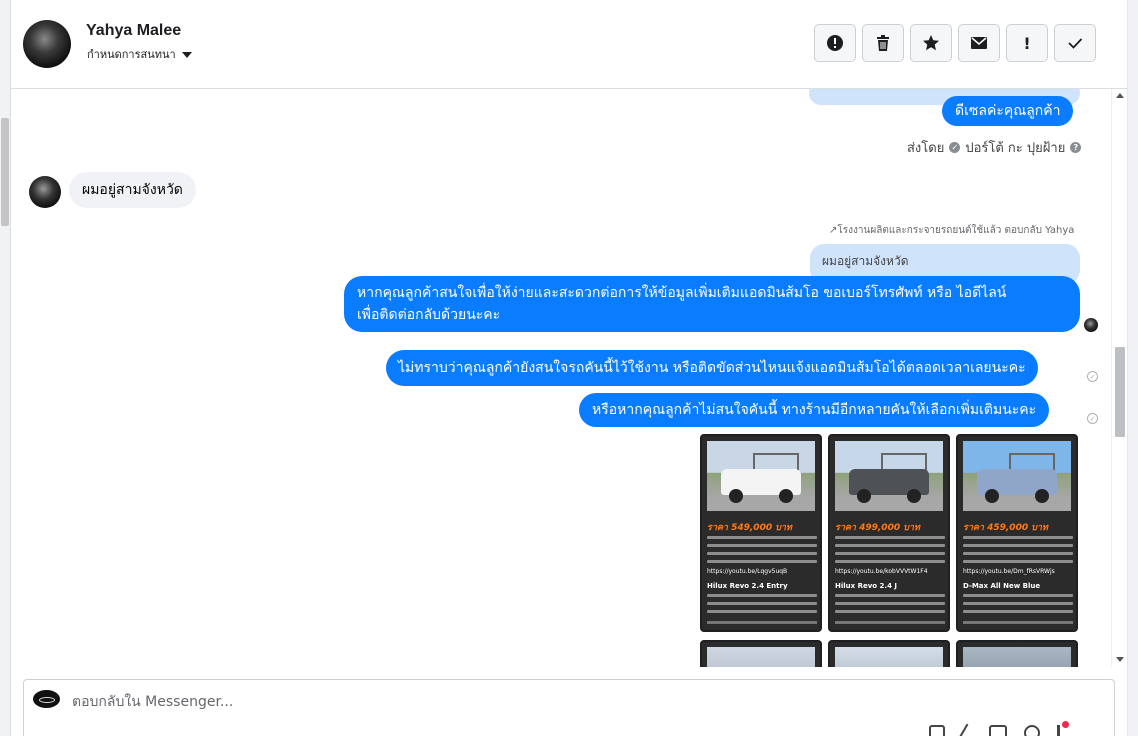 This screenshot has height=736, width=1138. I want to click on report-button, so click(835, 43).